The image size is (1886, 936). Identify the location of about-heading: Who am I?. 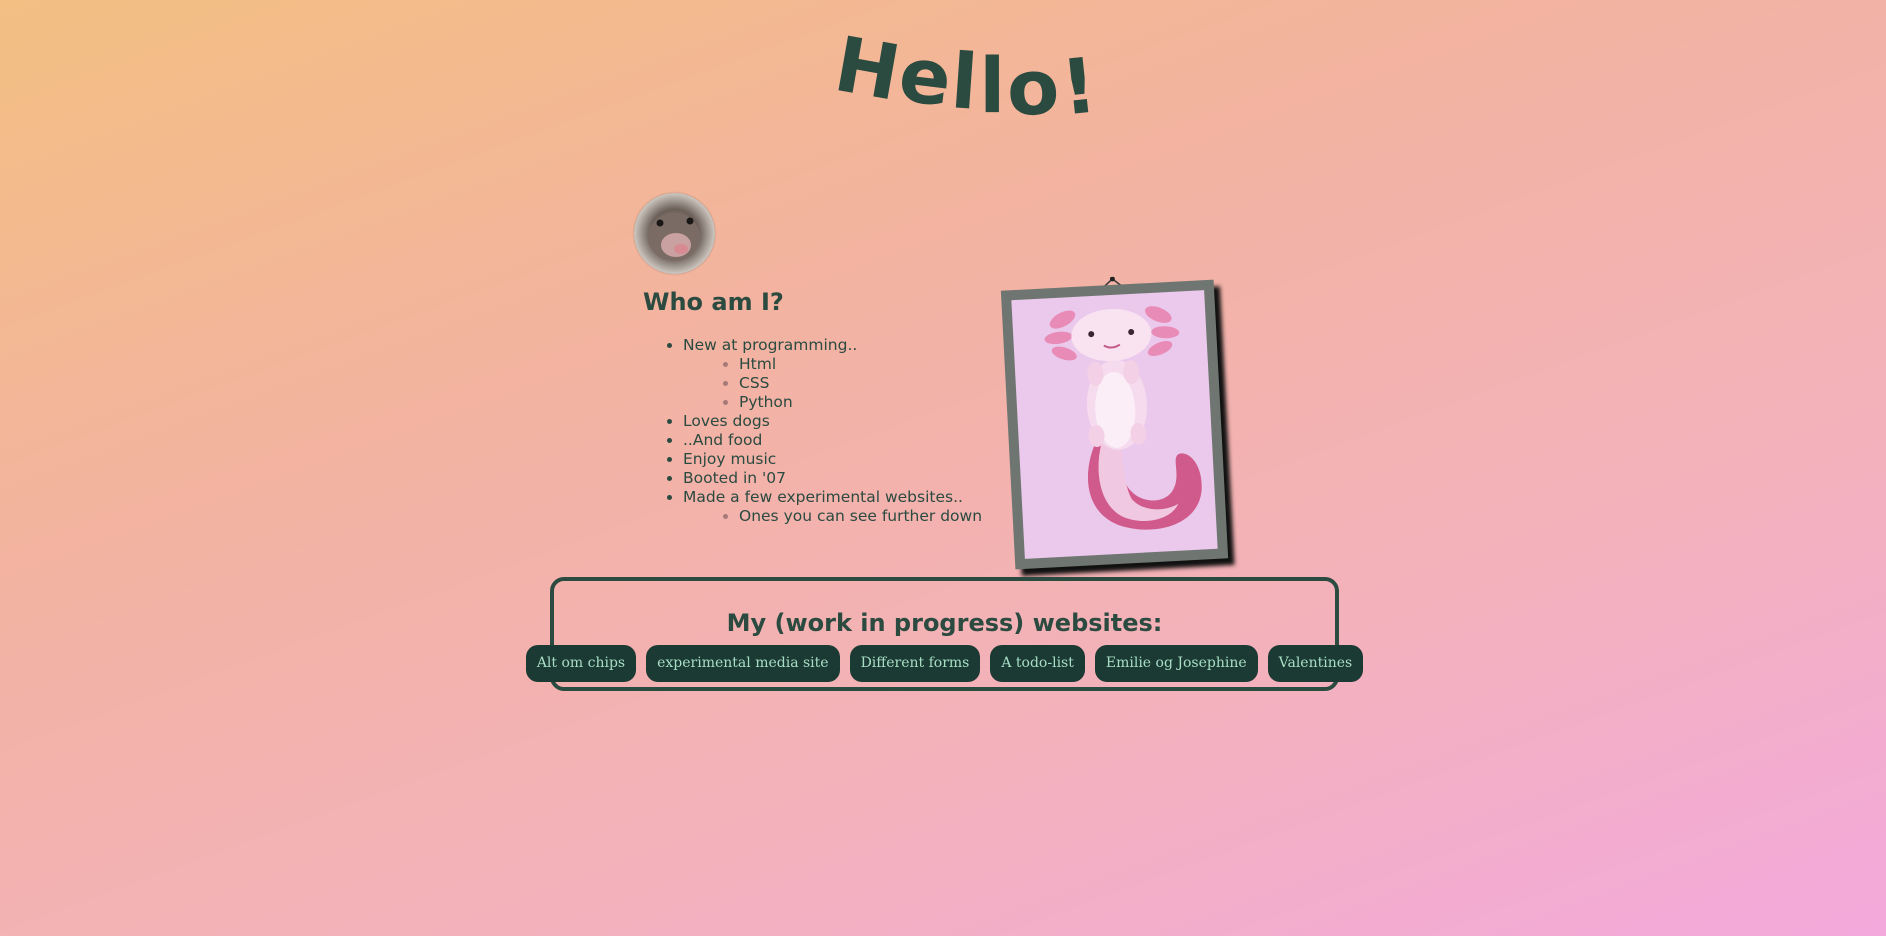
(713, 302).